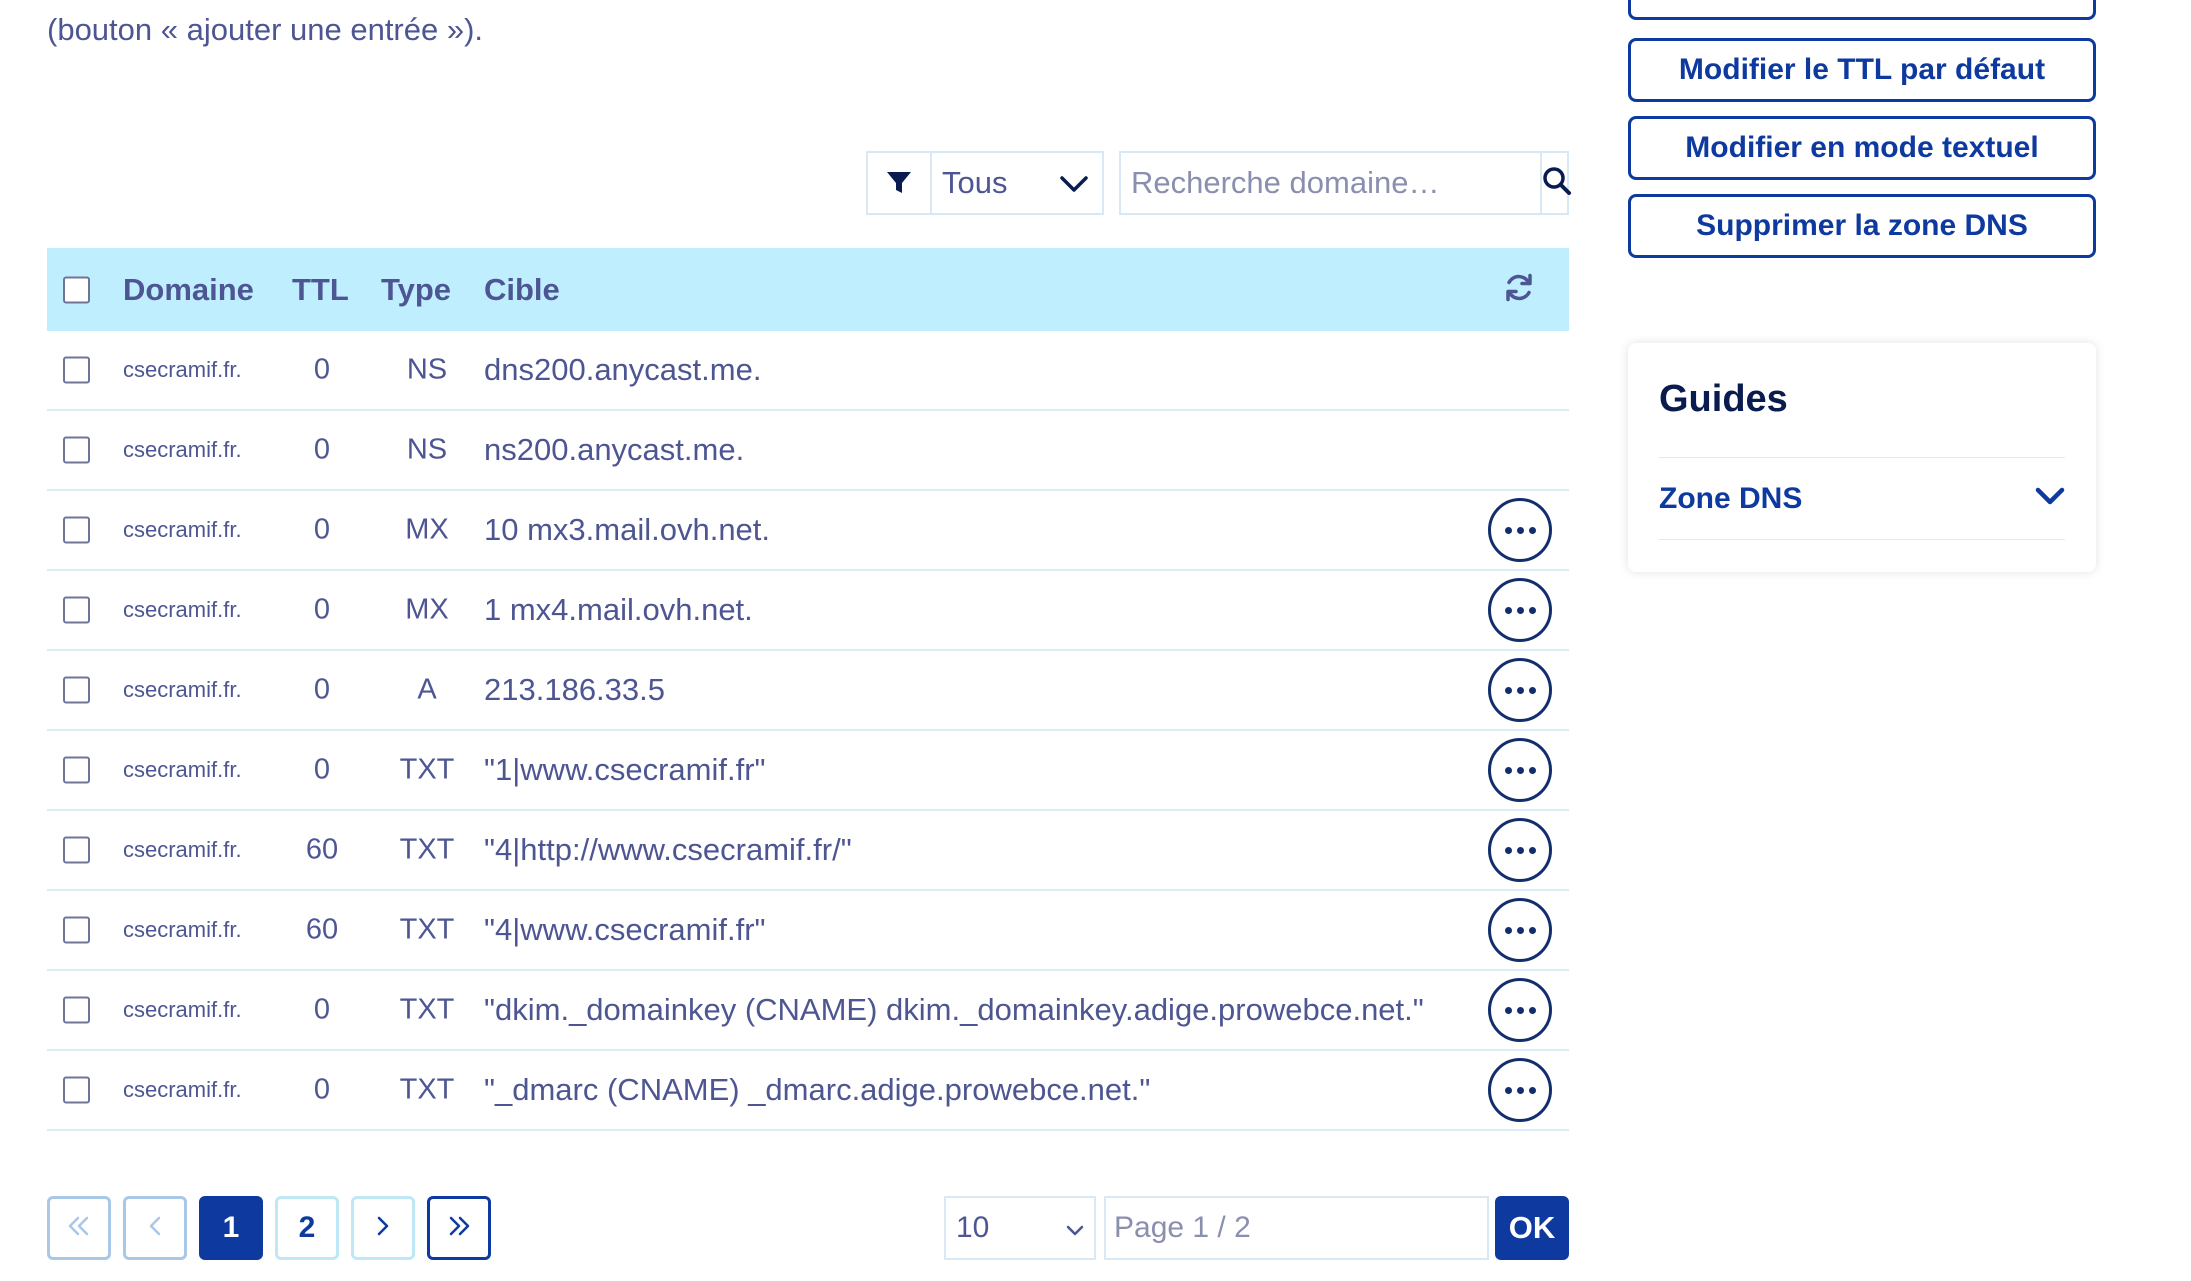  What do you see at coordinates (1296, 1228) in the screenshot?
I see `page-number-input` at bounding box center [1296, 1228].